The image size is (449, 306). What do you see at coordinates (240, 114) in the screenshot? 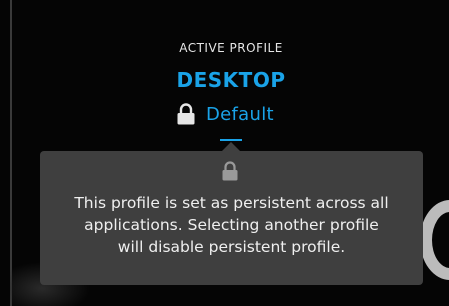
I see `profile-mode-label: Default` at bounding box center [240, 114].